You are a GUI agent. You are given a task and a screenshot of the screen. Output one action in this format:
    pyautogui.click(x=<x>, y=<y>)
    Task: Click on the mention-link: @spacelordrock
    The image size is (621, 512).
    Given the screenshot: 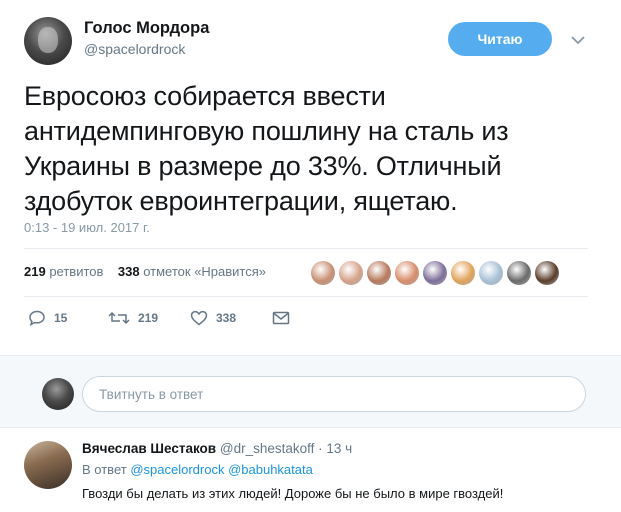 What is the action you would take?
    pyautogui.click(x=177, y=469)
    